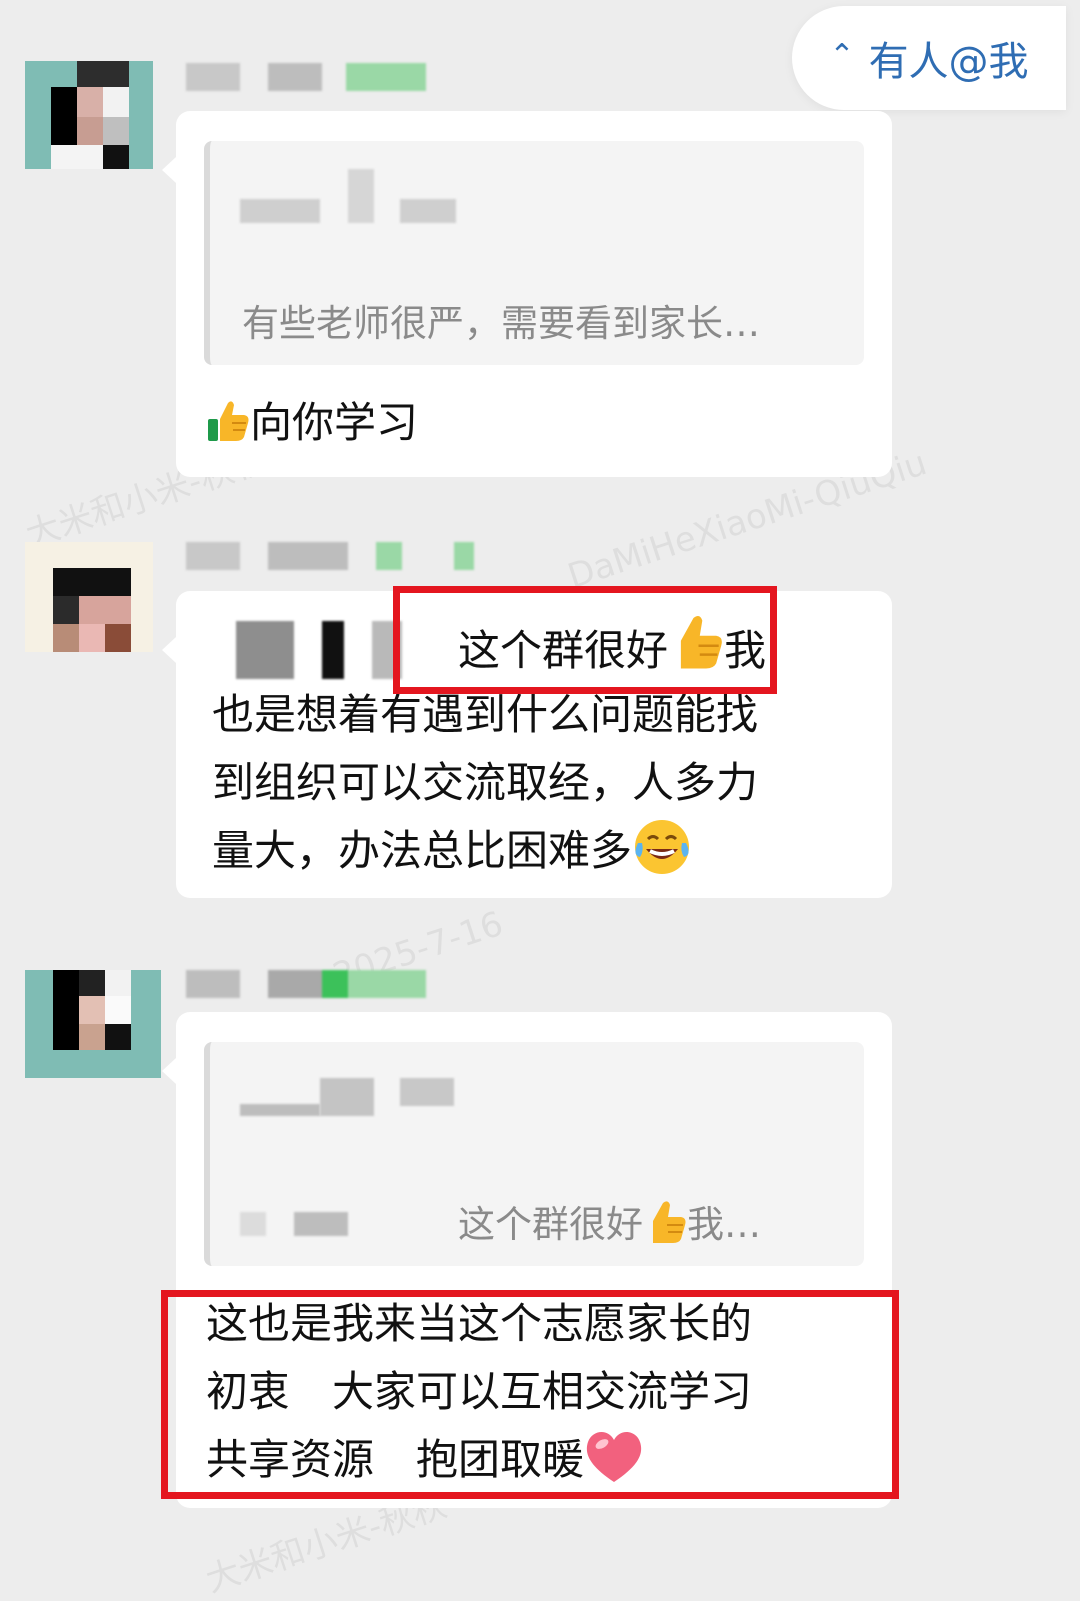 The image size is (1080, 1601). I want to click on mention-jump-button: ⌃ 有人@我, so click(929, 58).